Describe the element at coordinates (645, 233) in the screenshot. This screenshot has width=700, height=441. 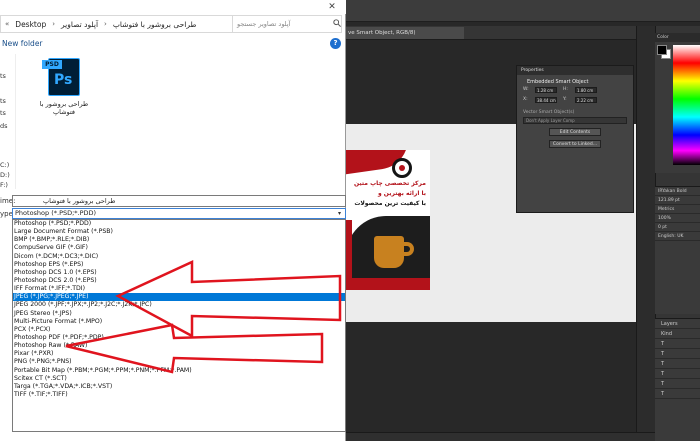
I see `panel-dock-icons` at that location.